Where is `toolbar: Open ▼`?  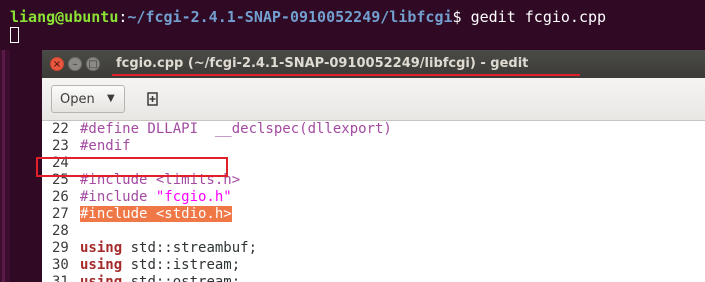
toolbar: Open ▼ is located at coordinates (373, 99).